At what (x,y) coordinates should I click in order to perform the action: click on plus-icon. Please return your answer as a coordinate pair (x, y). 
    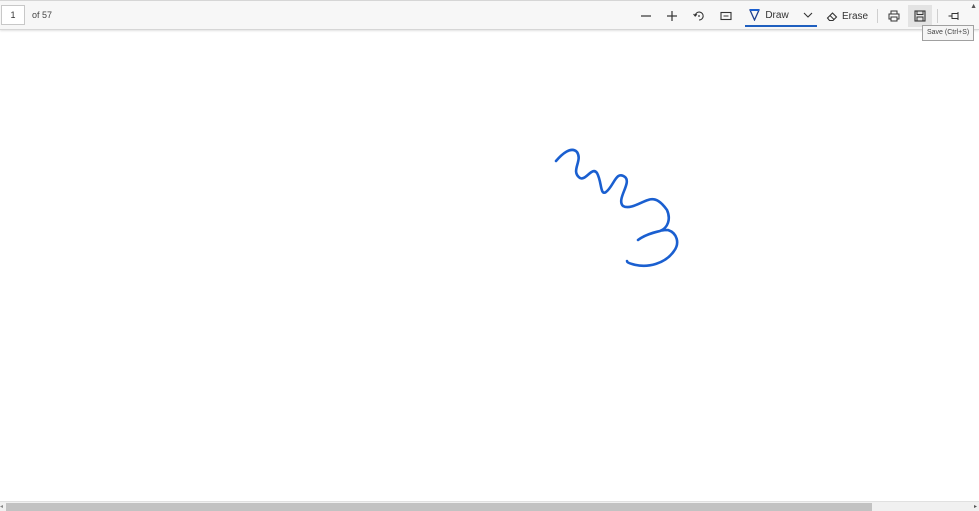
    Looking at the image, I should click on (672, 16).